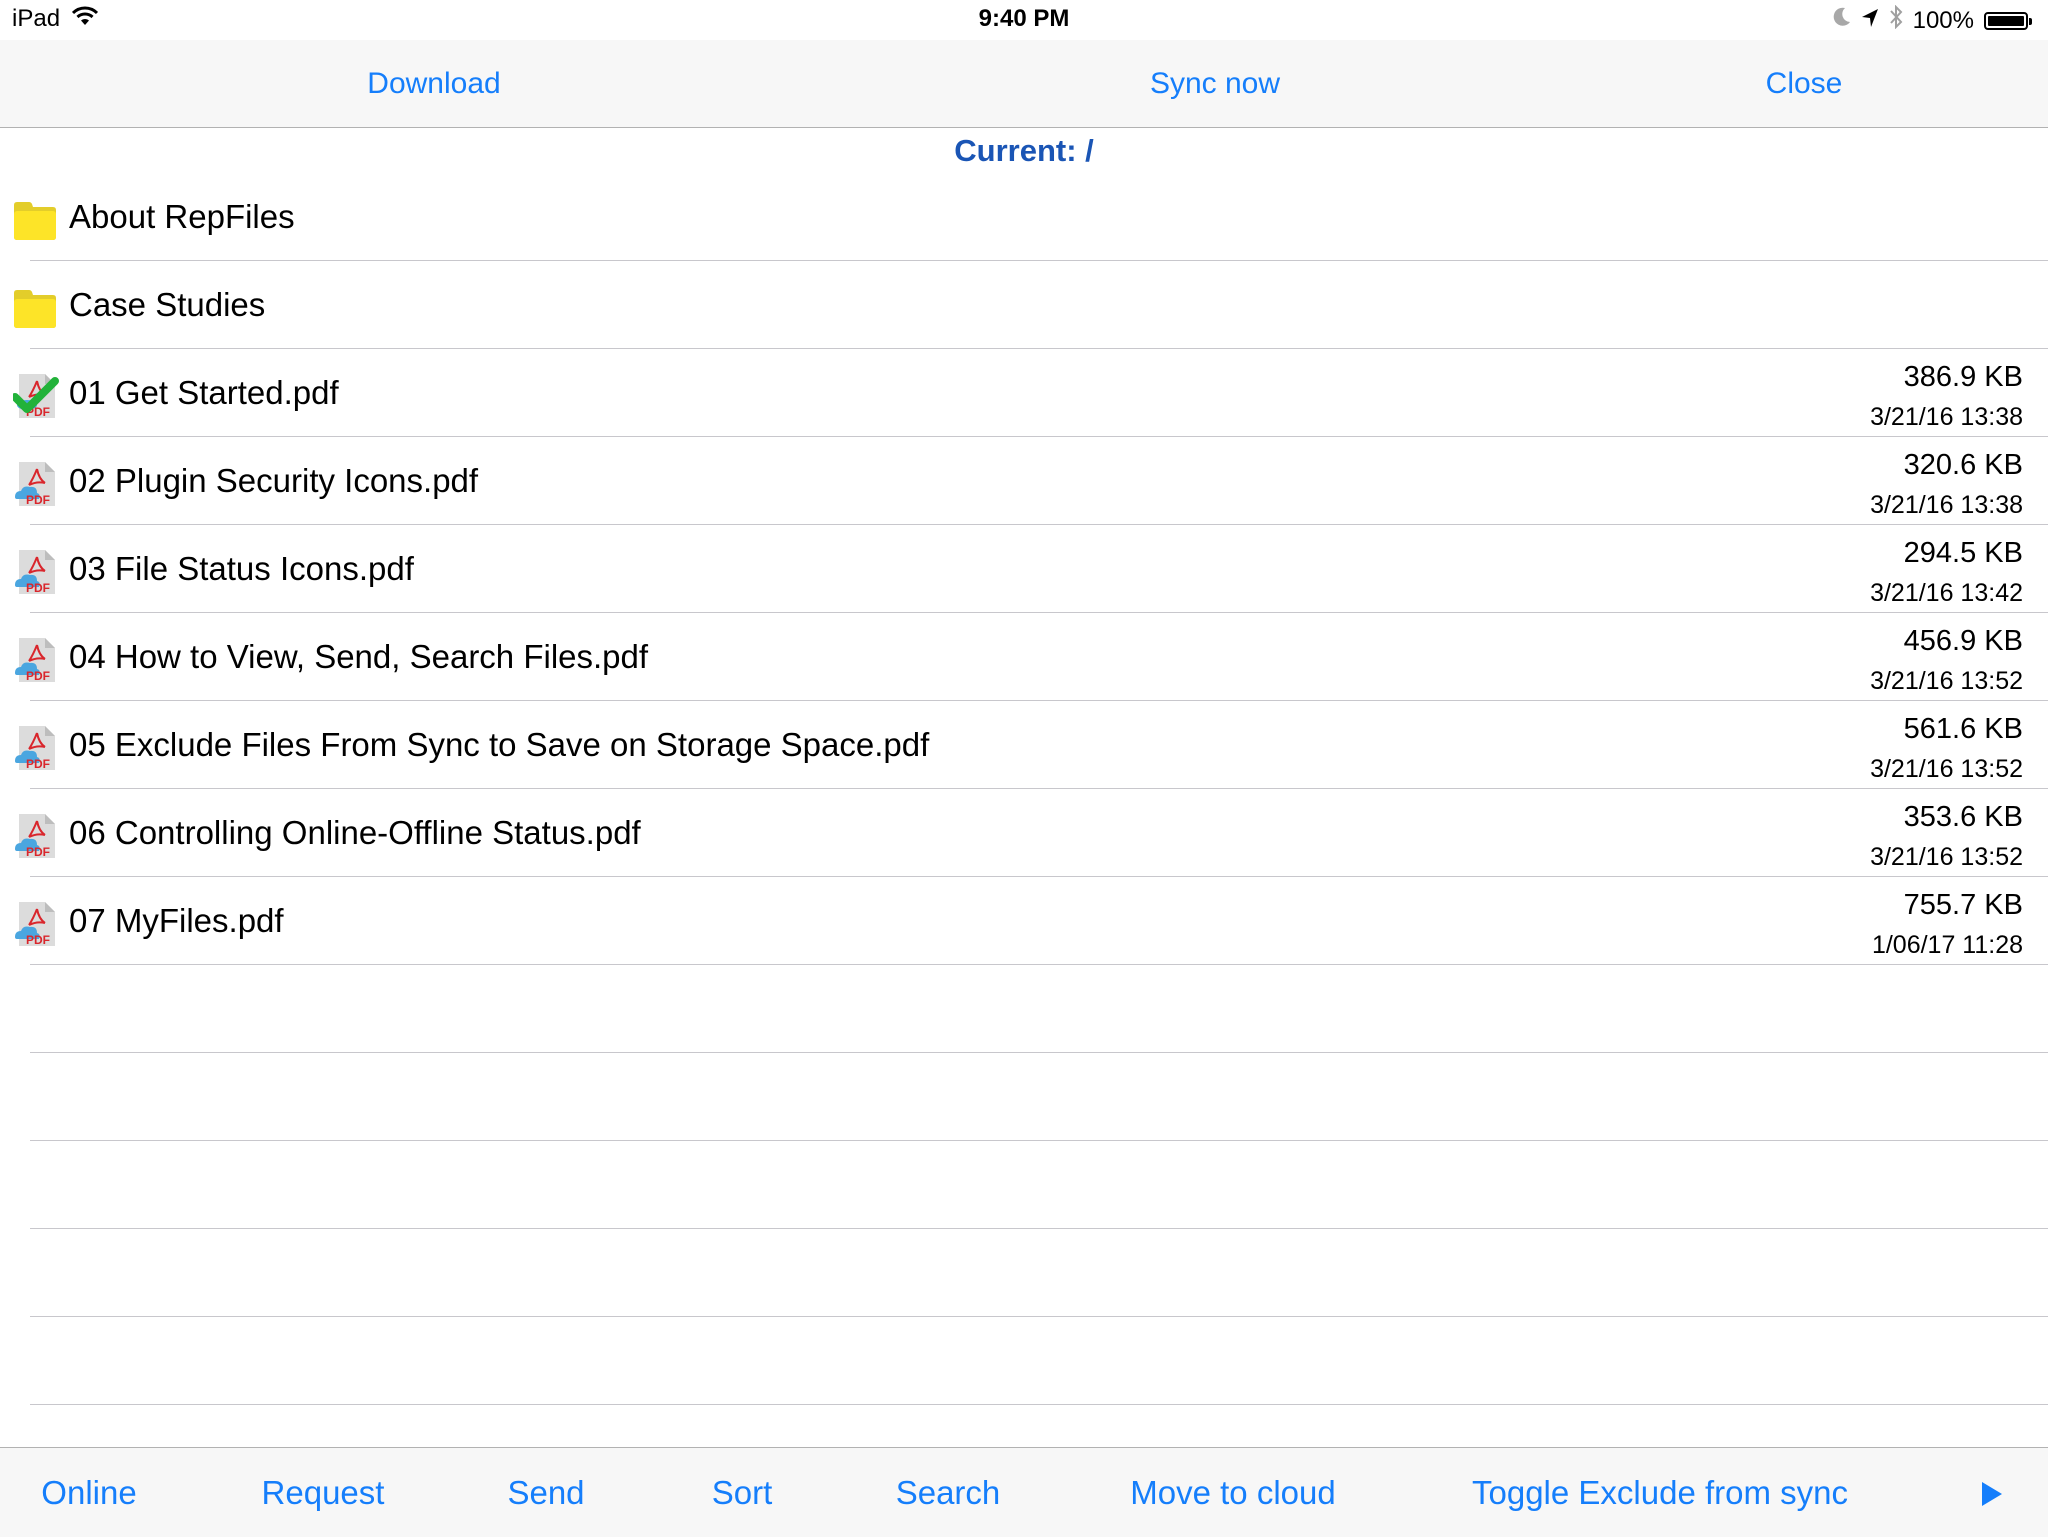 The image size is (2048, 1537). What do you see at coordinates (1039, 1404) in the screenshot?
I see `row-separator` at bounding box center [1039, 1404].